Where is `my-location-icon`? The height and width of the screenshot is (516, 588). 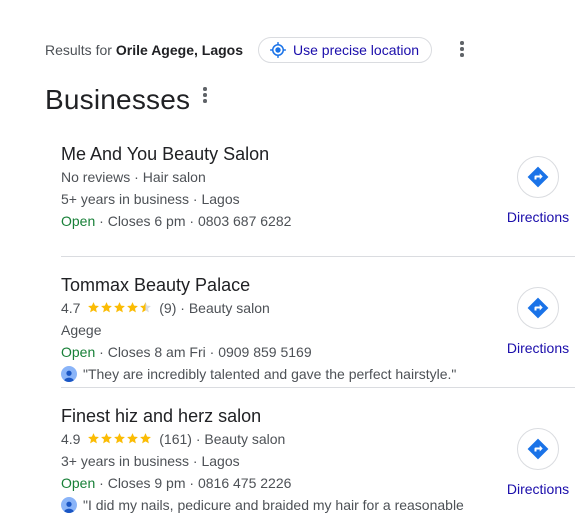 my-location-icon is located at coordinates (278, 50).